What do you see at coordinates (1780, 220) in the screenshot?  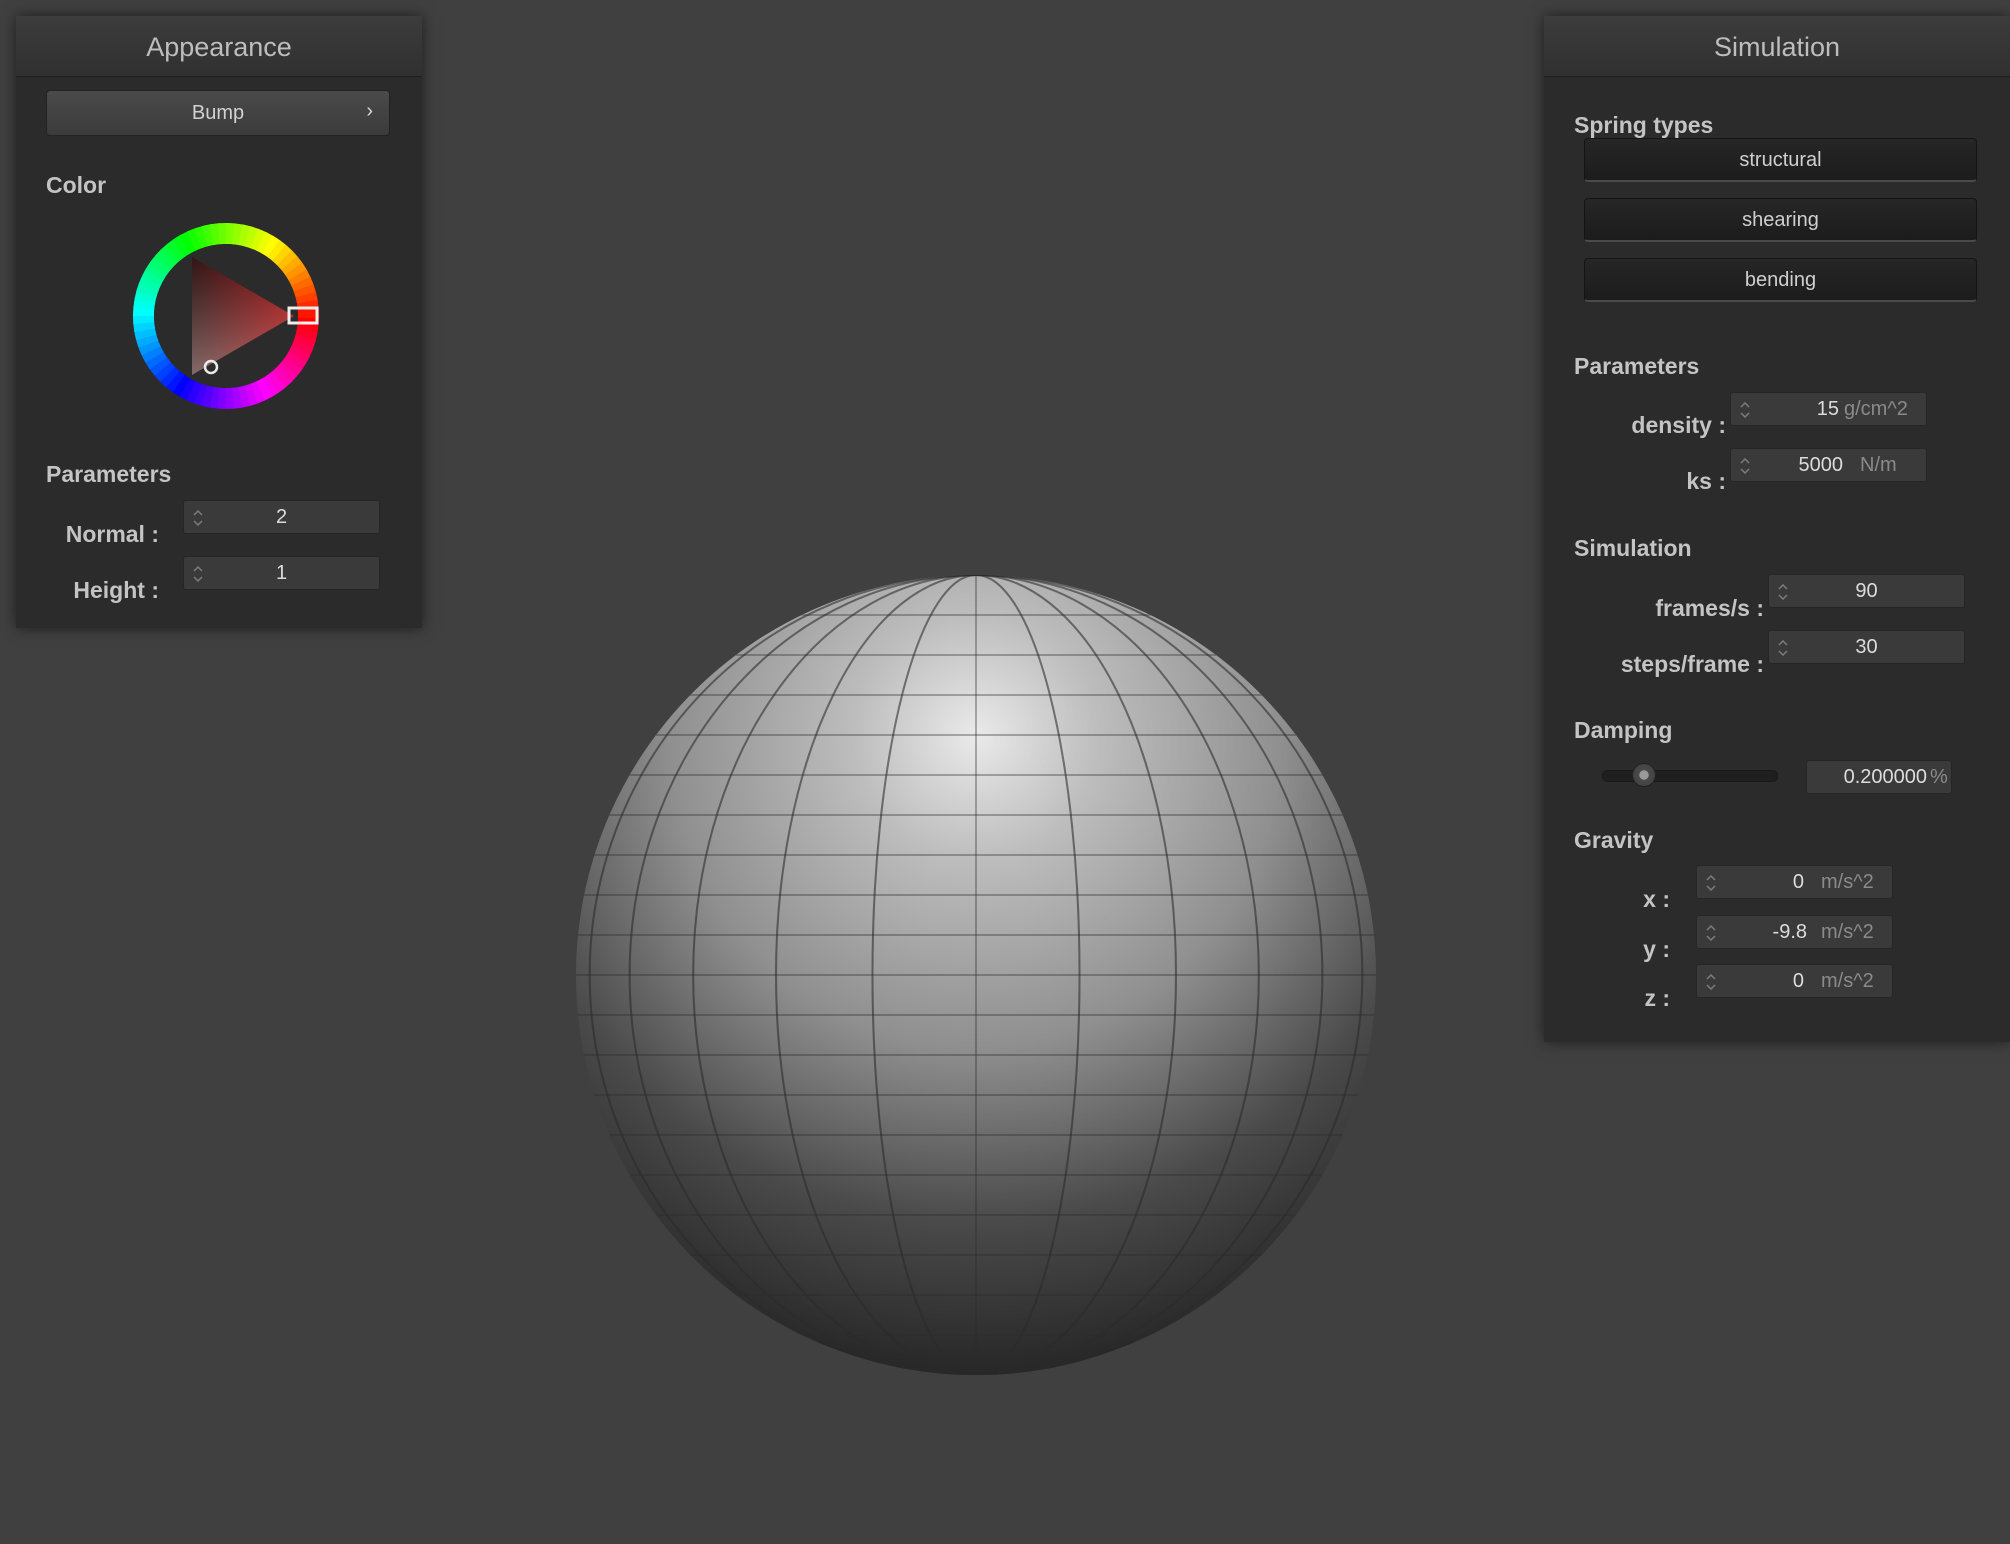 I see `shearing-button: shearing` at bounding box center [1780, 220].